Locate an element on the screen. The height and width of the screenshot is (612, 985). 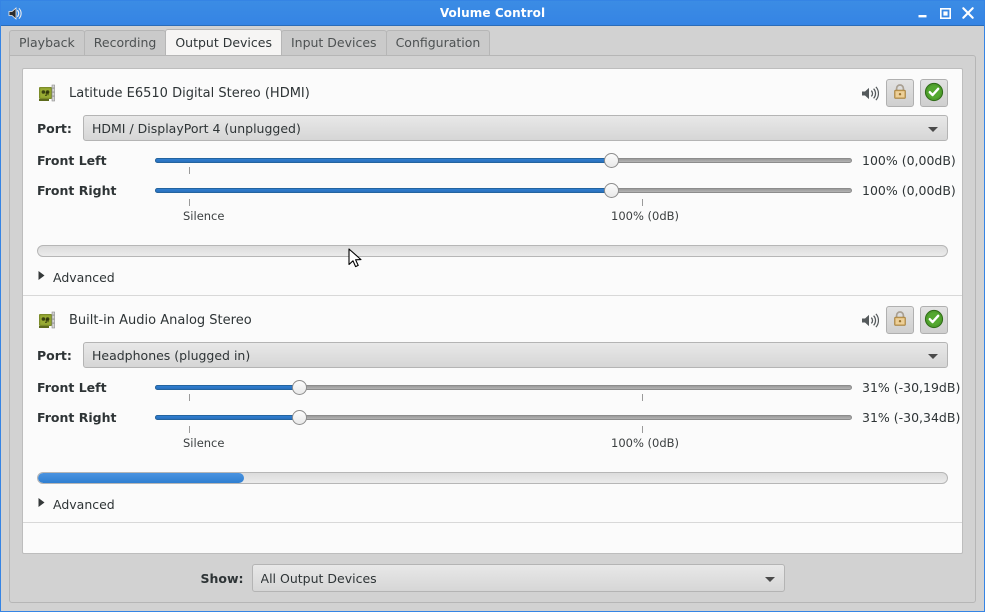
tab-configuration: Configuration is located at coordinates (438, 42).